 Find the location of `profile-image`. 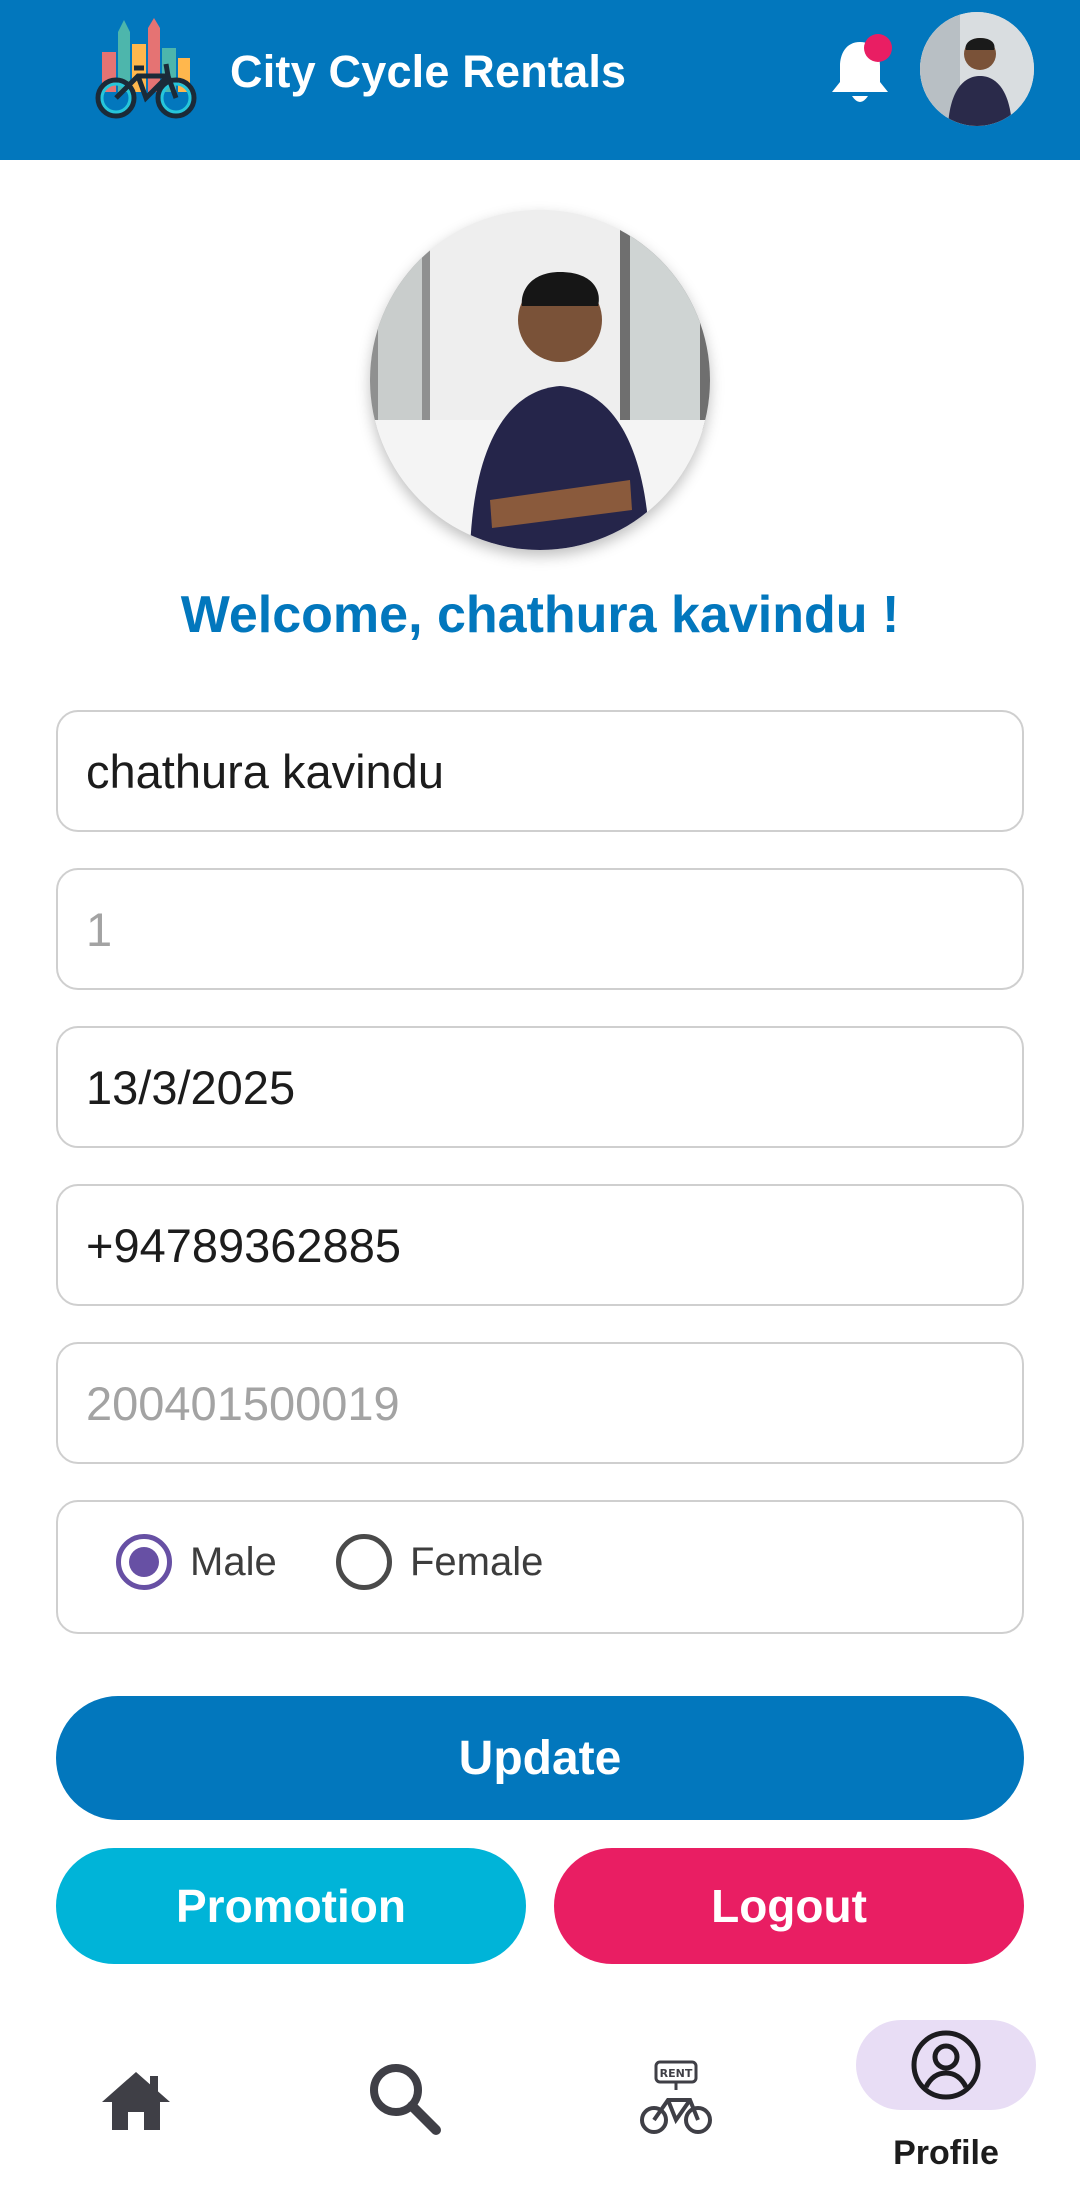

profile-image is located at coordinates (540, 380).